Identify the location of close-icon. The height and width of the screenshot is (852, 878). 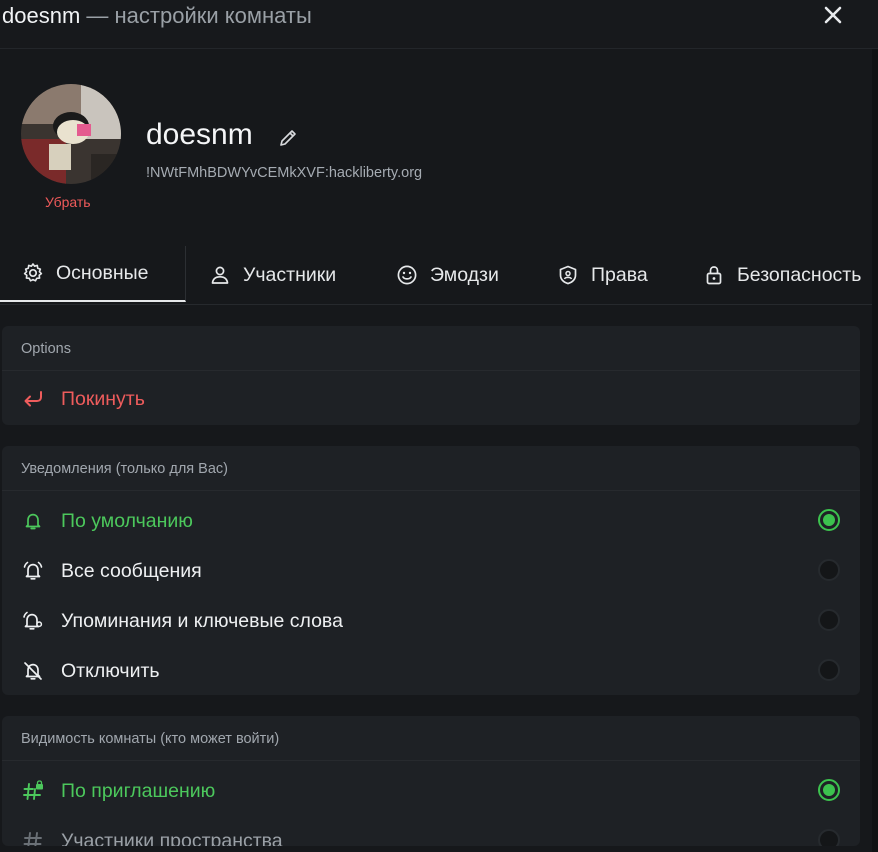
(833, 15).